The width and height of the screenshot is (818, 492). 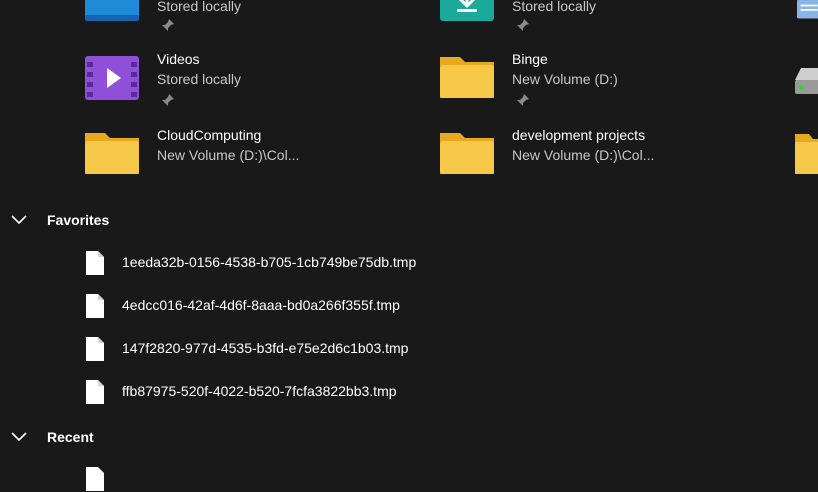 What do you see at coordinates (610, 17) in the screenshot?
I see `quick-access-item-downloads: Stored locally` at bounding box center [610, 17].